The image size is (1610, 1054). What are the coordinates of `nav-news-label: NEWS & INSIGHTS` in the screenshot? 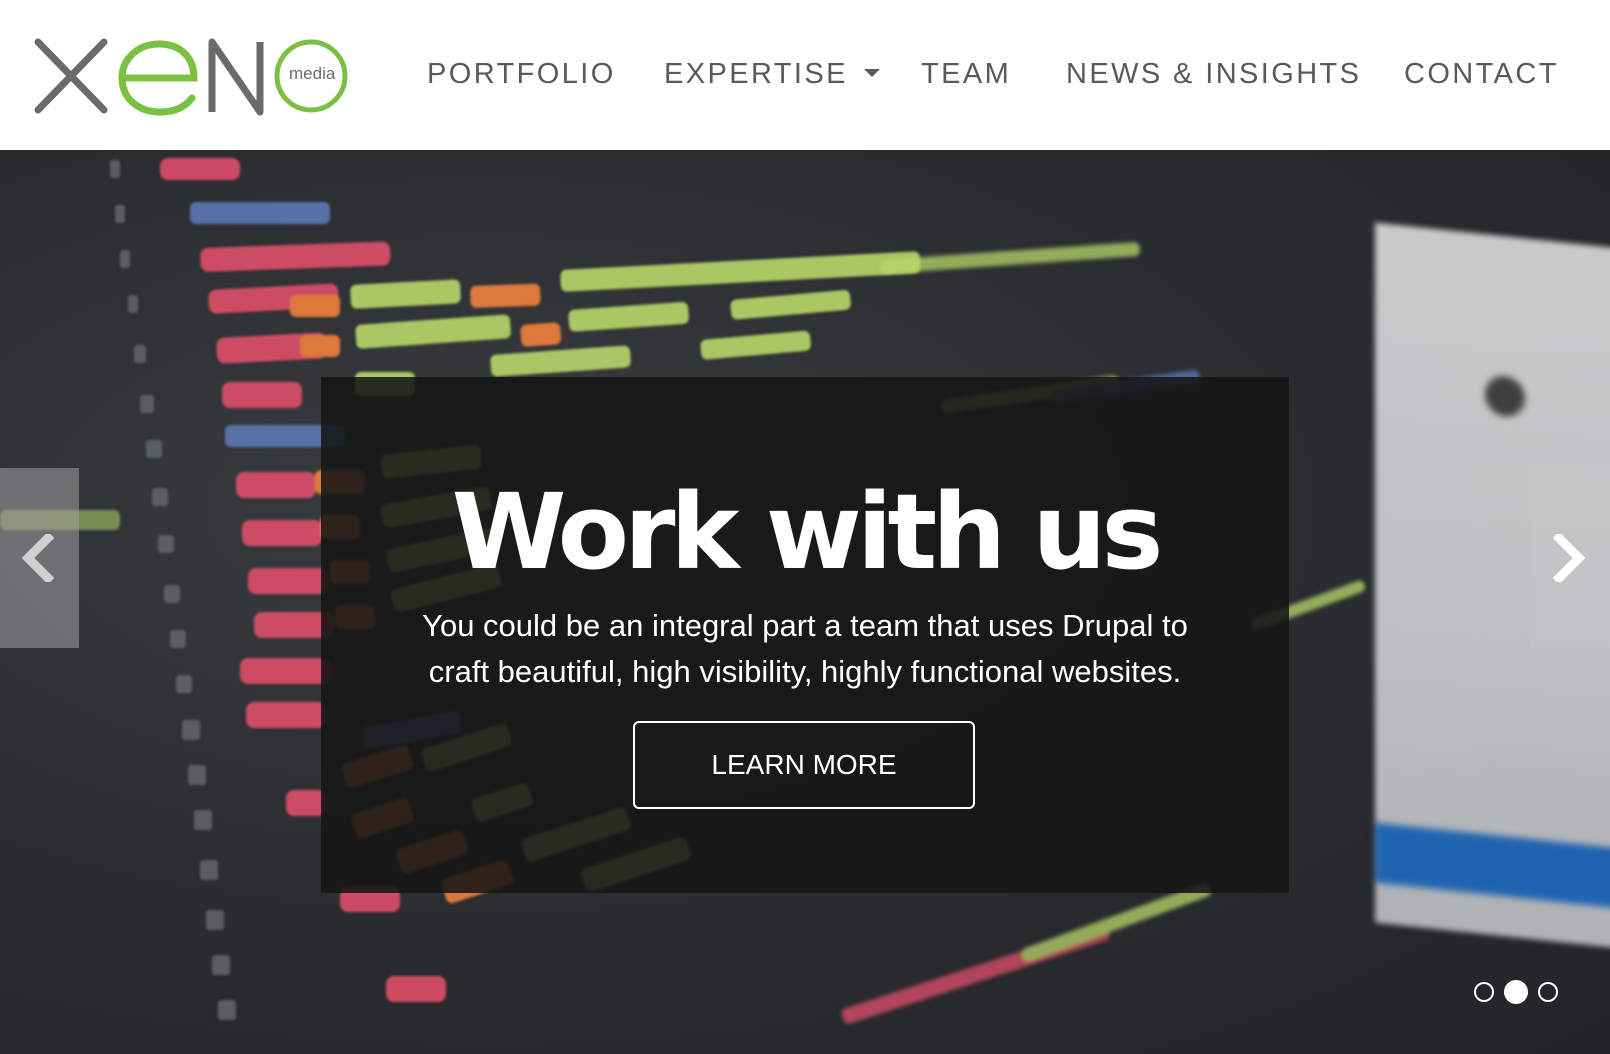 It's located at (1214, 74).